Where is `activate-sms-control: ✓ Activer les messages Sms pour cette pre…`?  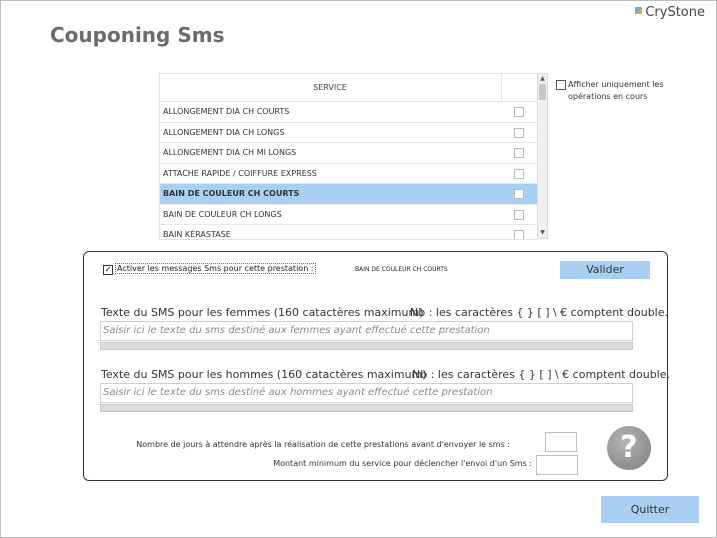
activate-sms-control: ✓ Activer les messages Sms pour cette pre… is located at coordinates (209, 269).